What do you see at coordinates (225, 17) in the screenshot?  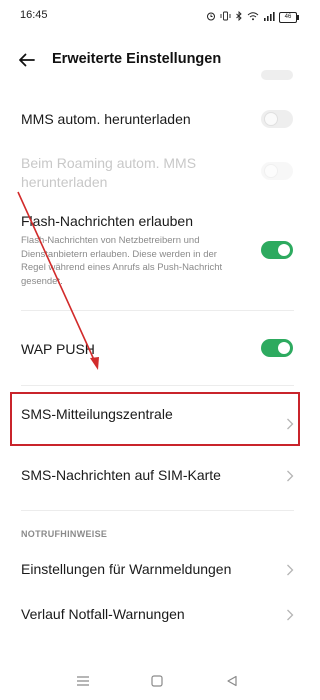 I see `vibrate-icon` at bounding box center [225, 17].